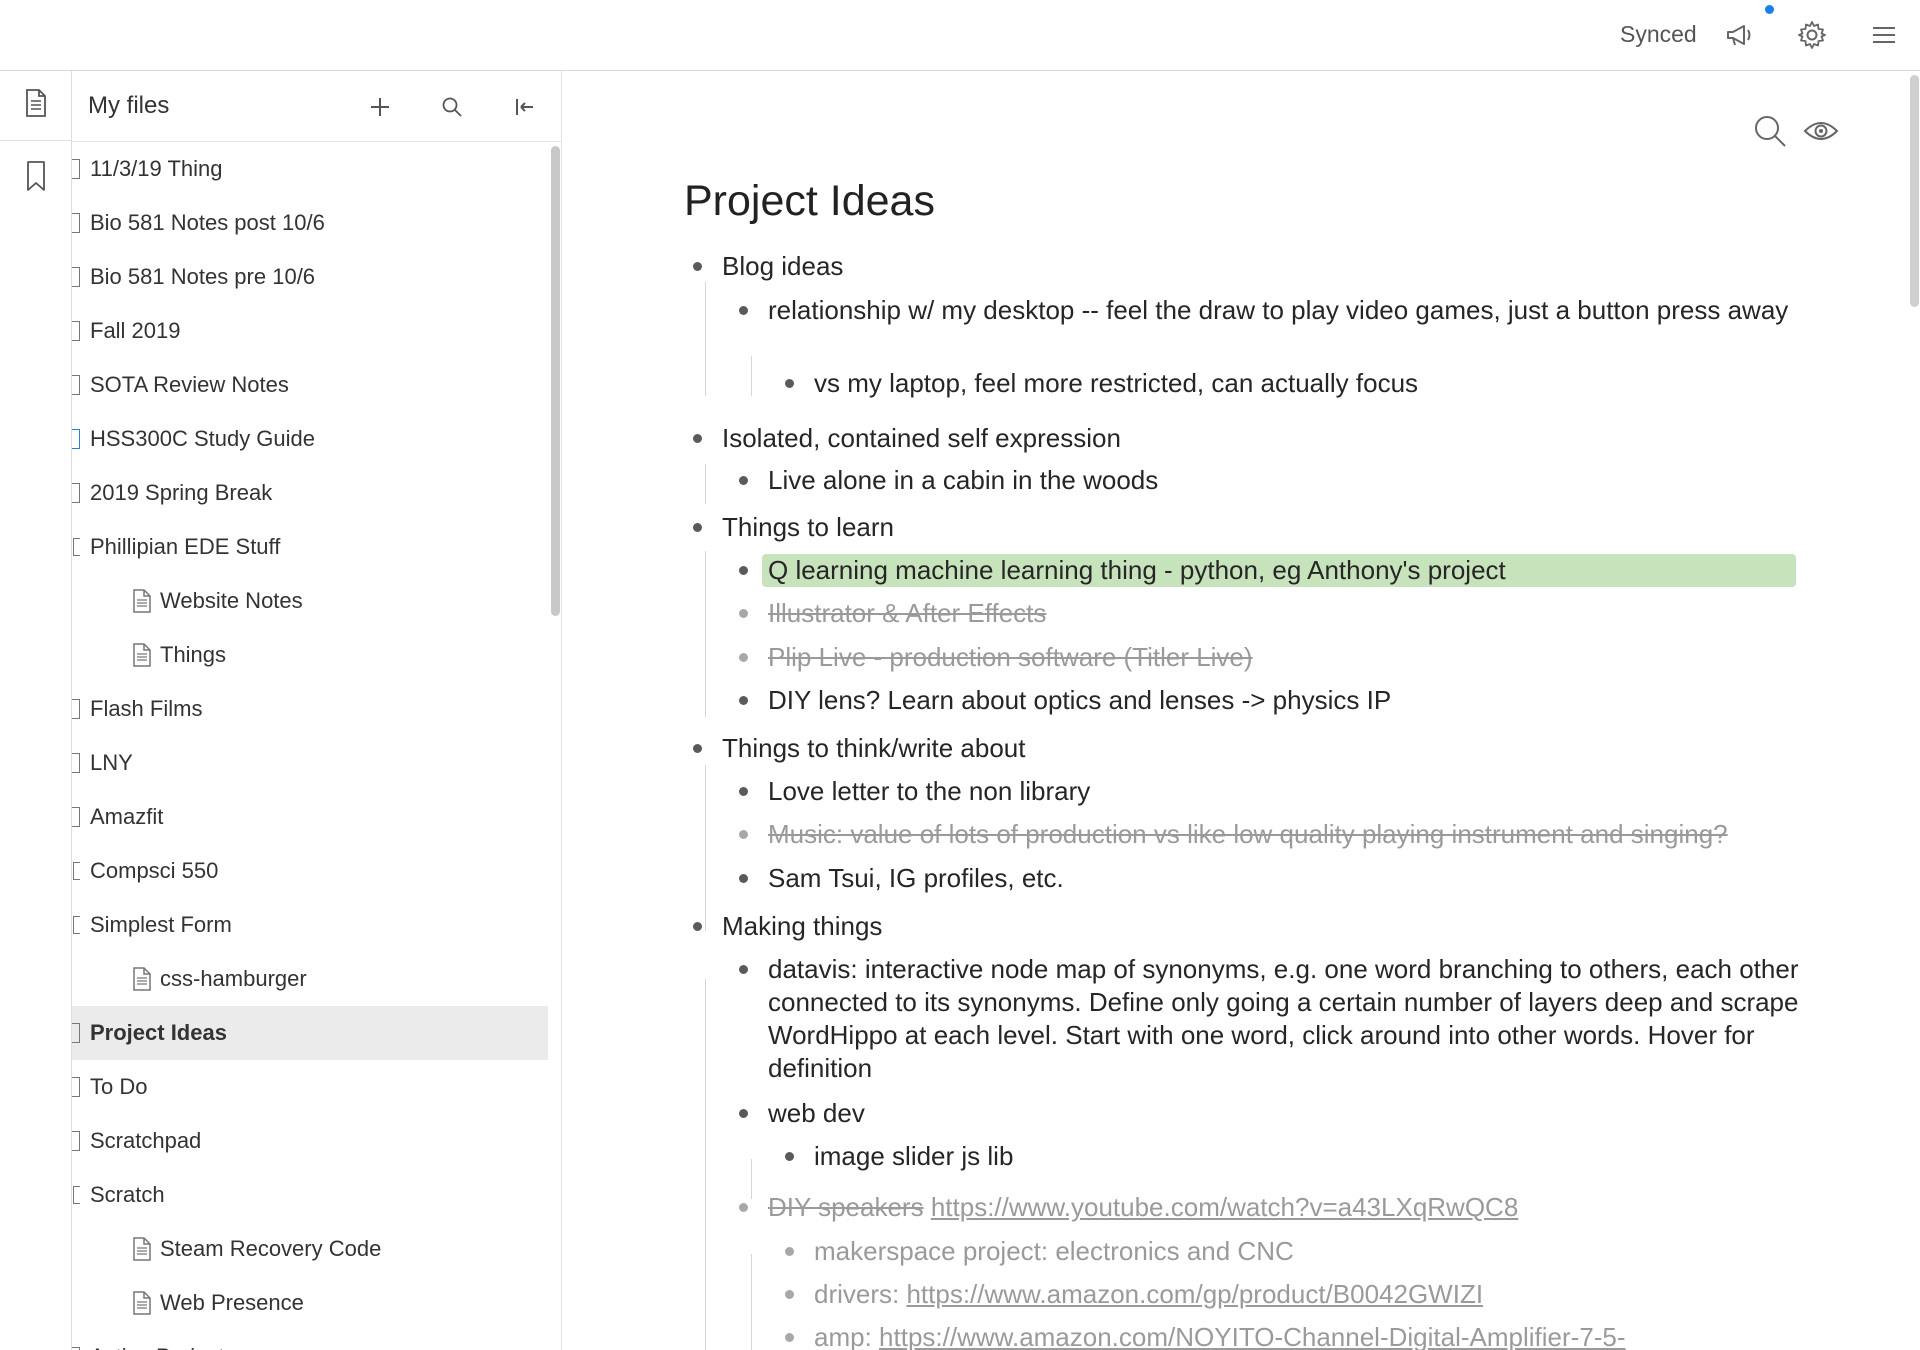 This screenshot has height=1350, width=1920. I want to click on file-item-label: To Do, so click(119, 1086).